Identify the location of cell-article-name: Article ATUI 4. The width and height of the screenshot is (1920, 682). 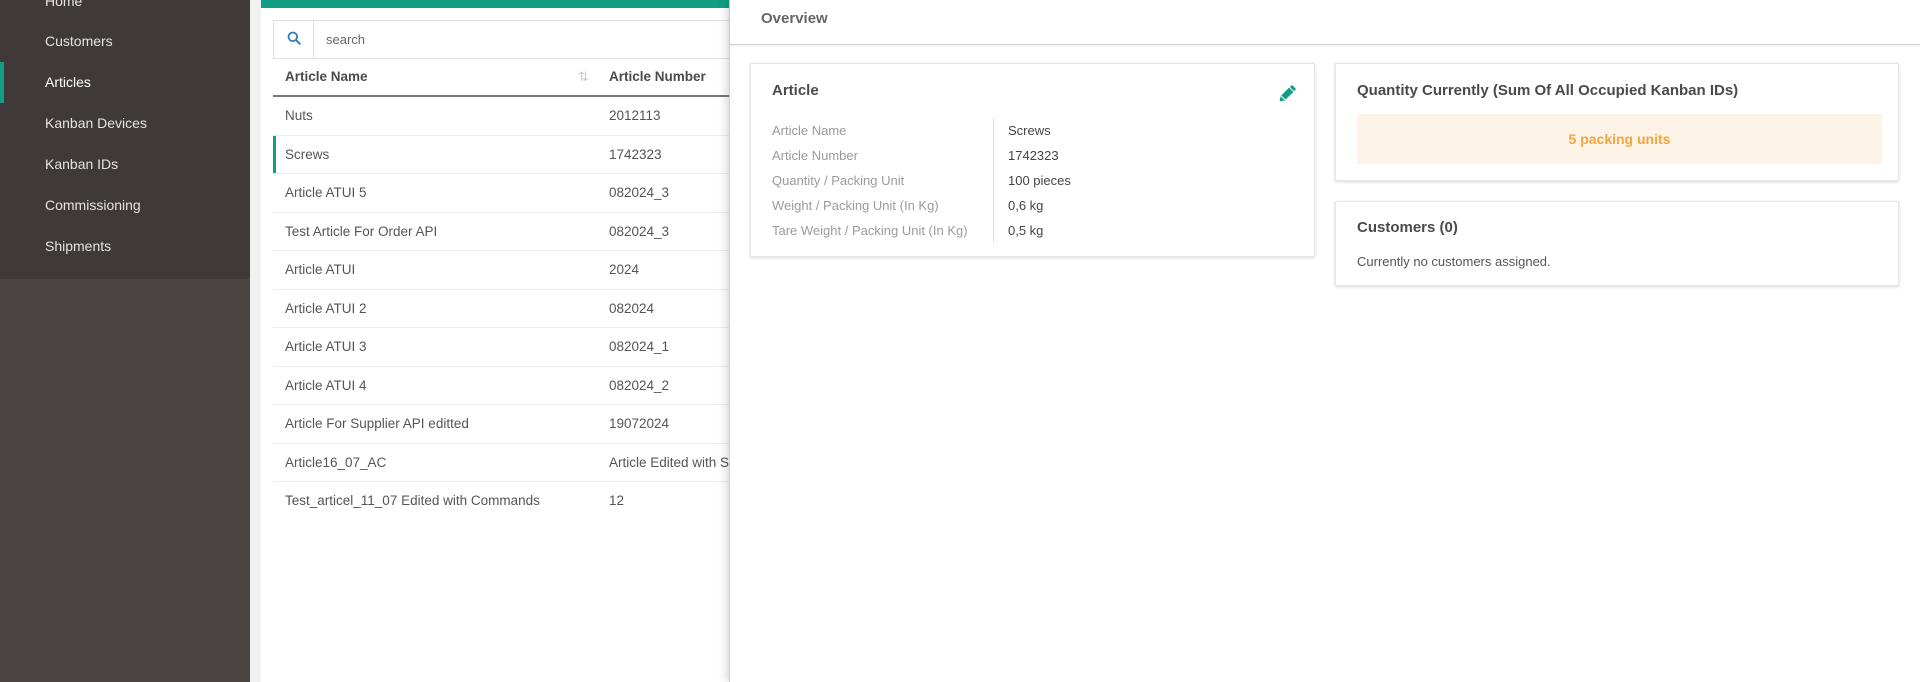
(326, 385).